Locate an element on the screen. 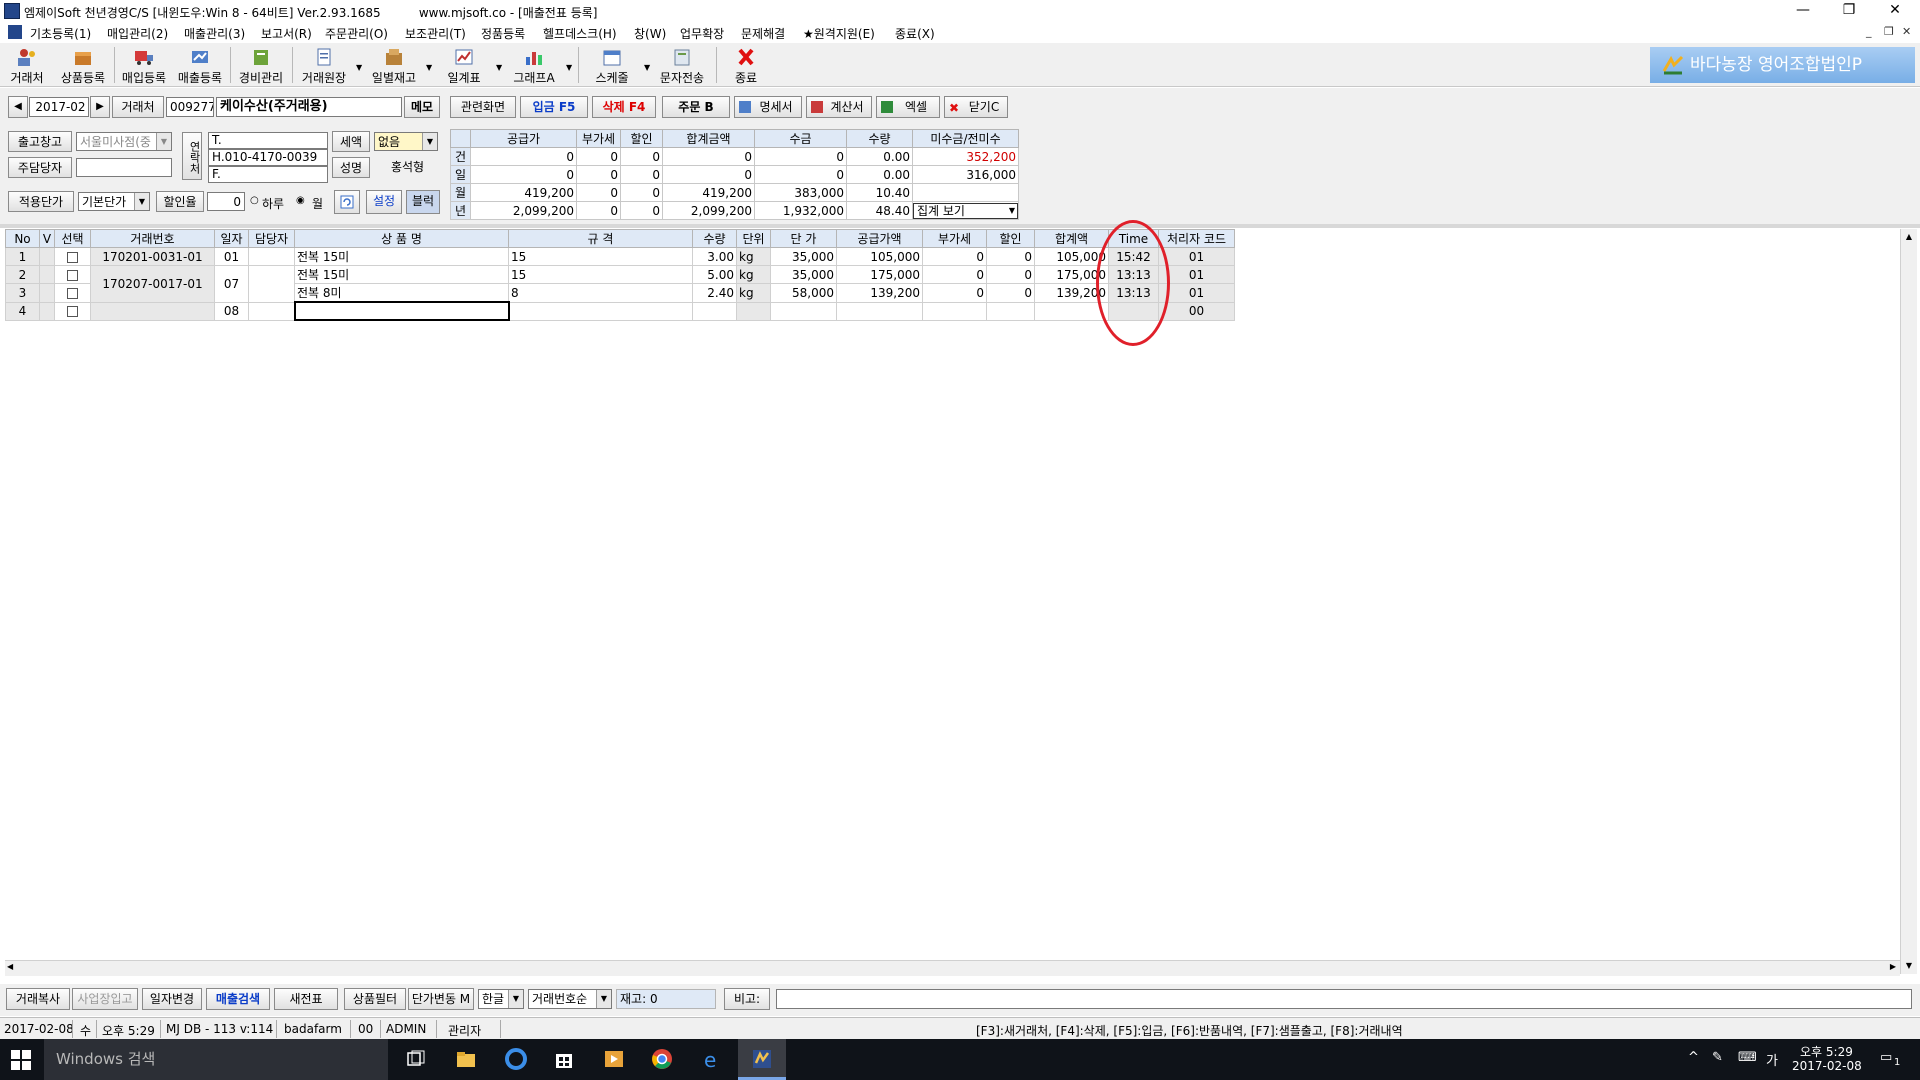 The width and height of the screenshot is (1920, 1080). row-spec: 15 is located at coordinates (600, 274).